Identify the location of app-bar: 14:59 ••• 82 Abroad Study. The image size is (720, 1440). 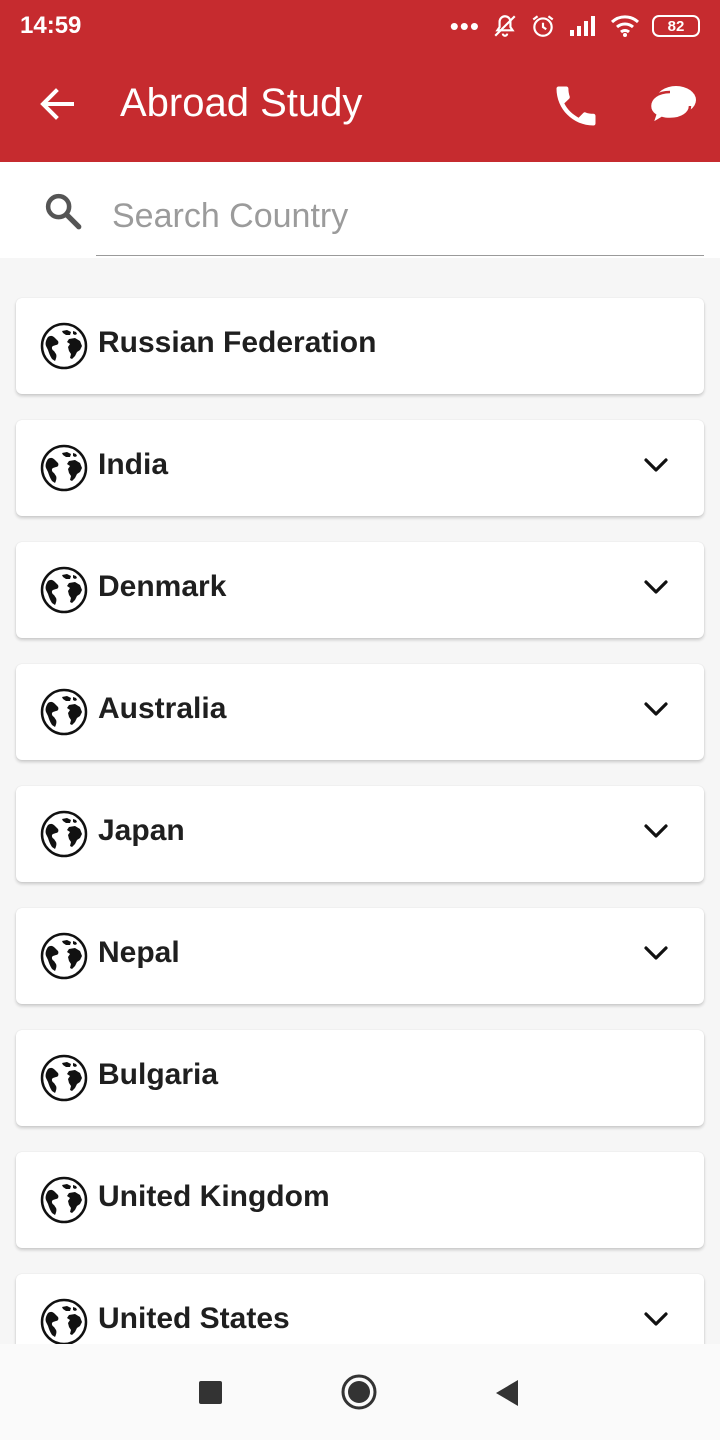
(360, 81).